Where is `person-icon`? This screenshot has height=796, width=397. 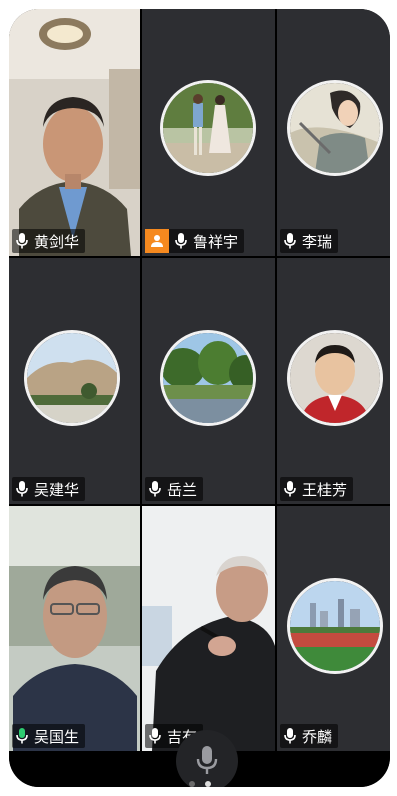
person-icon is located at coordinates (157, 241).